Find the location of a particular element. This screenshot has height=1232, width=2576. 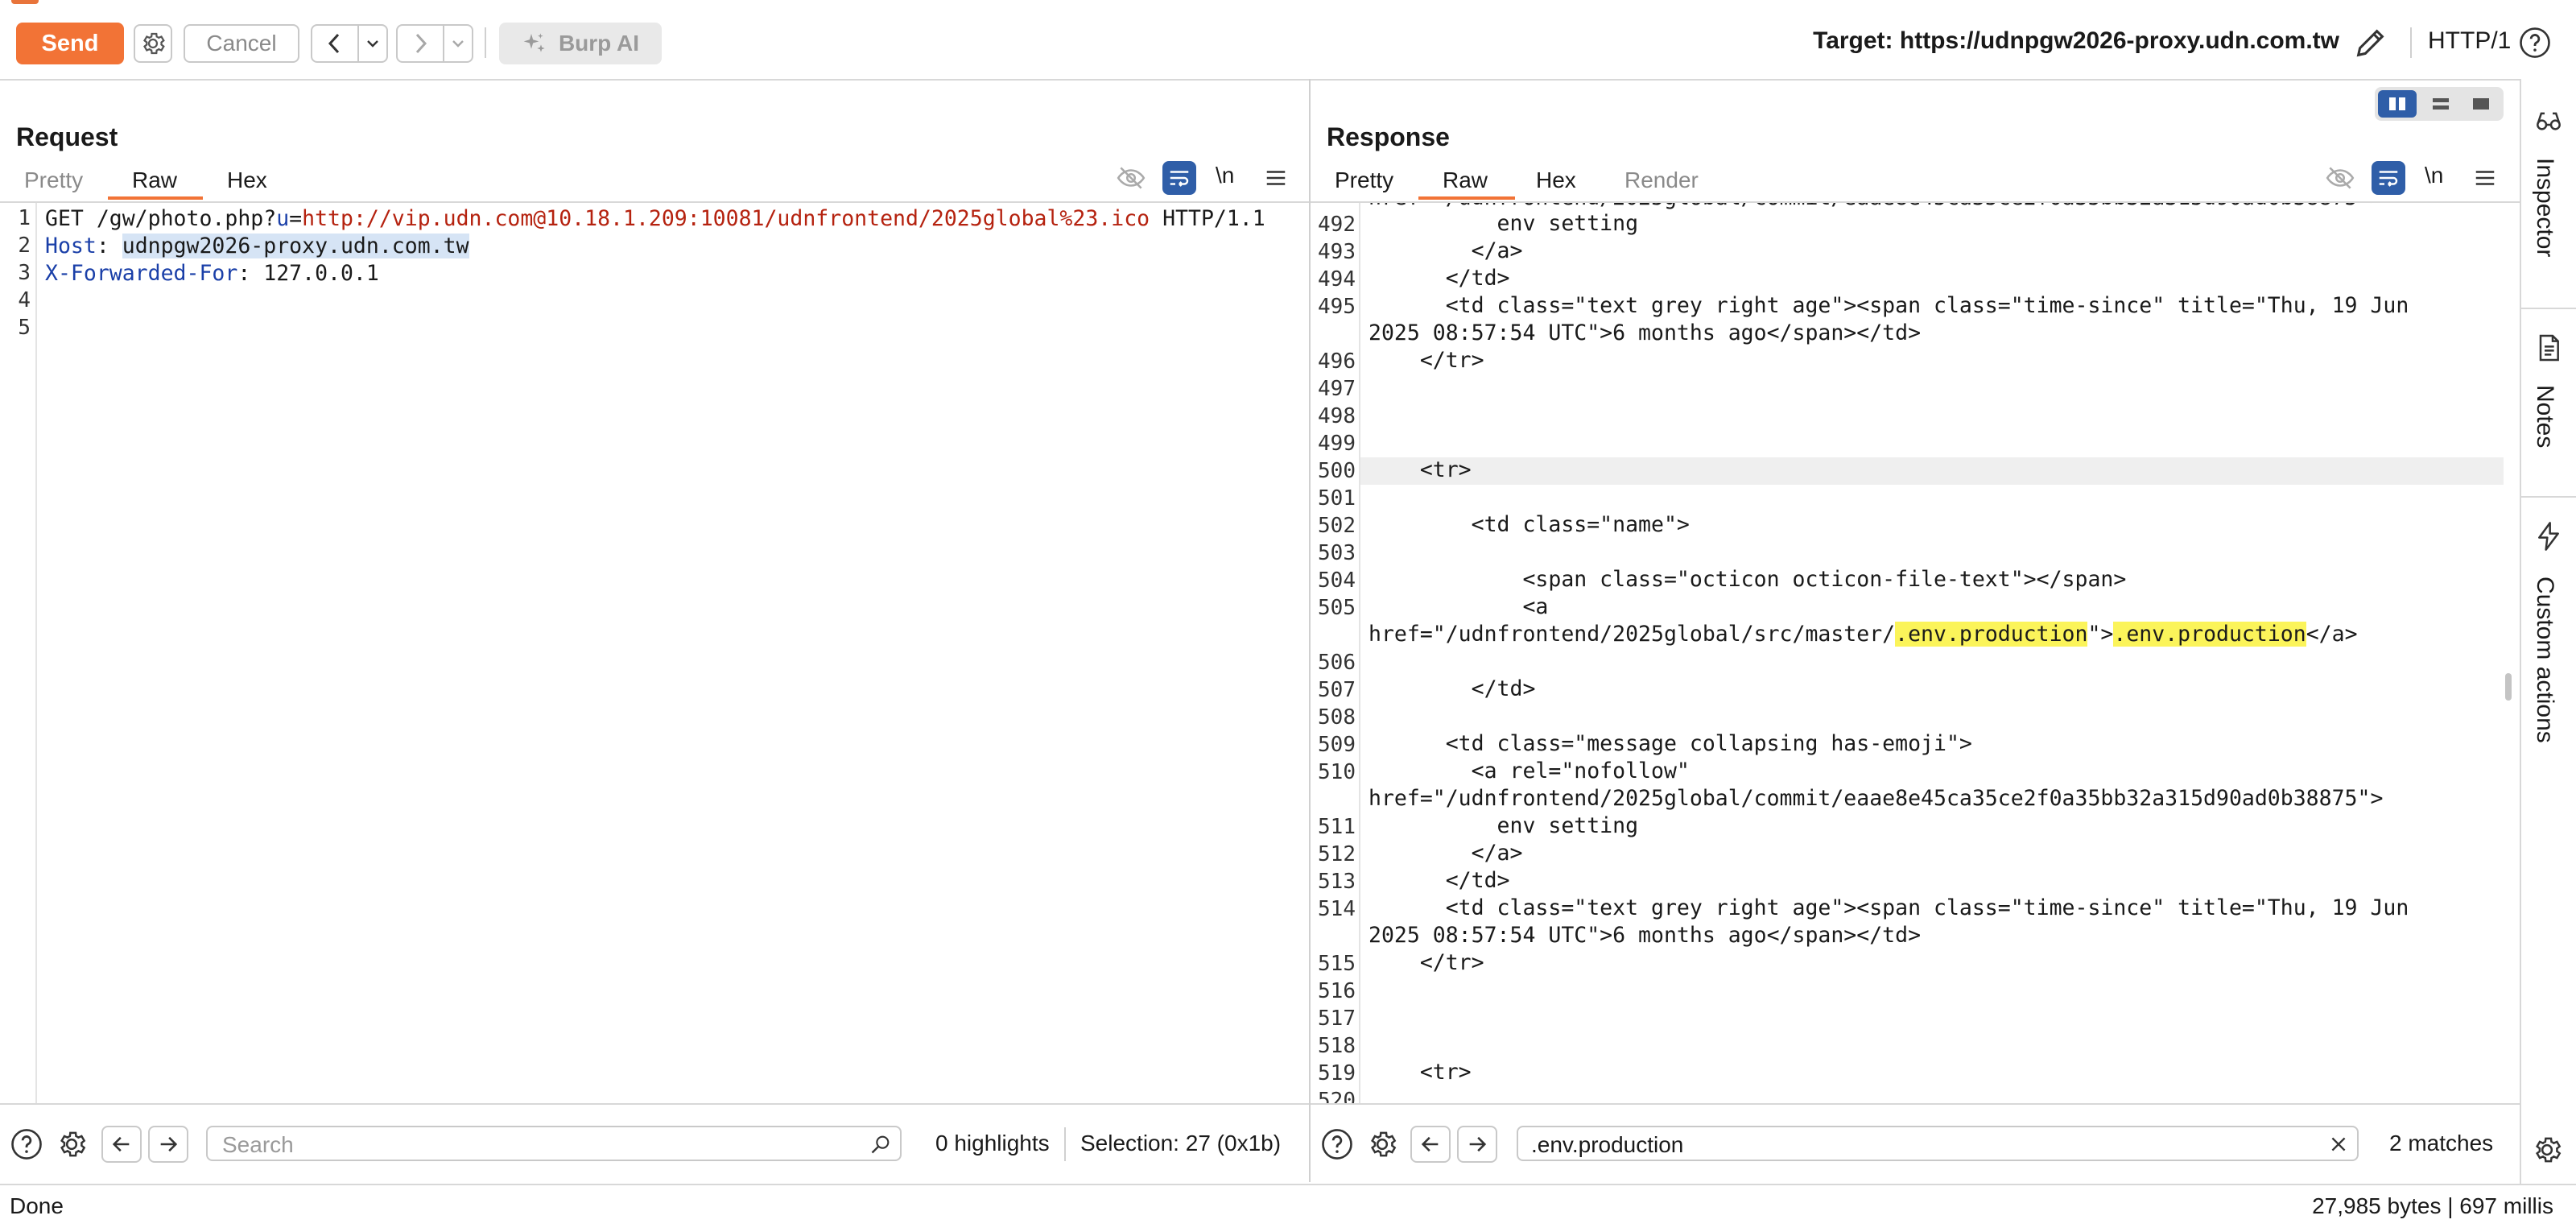

response-title: Response is located at coordinates (1388, 136).